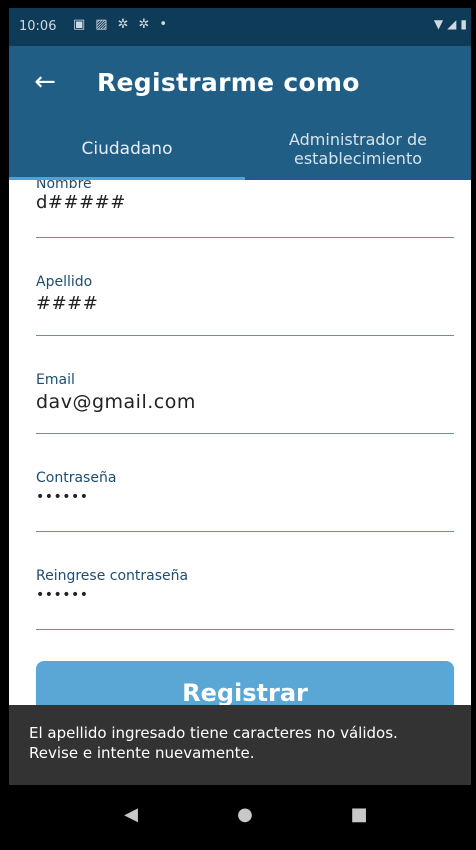  I want to click on device-frame-bottom, so click(238, 847).